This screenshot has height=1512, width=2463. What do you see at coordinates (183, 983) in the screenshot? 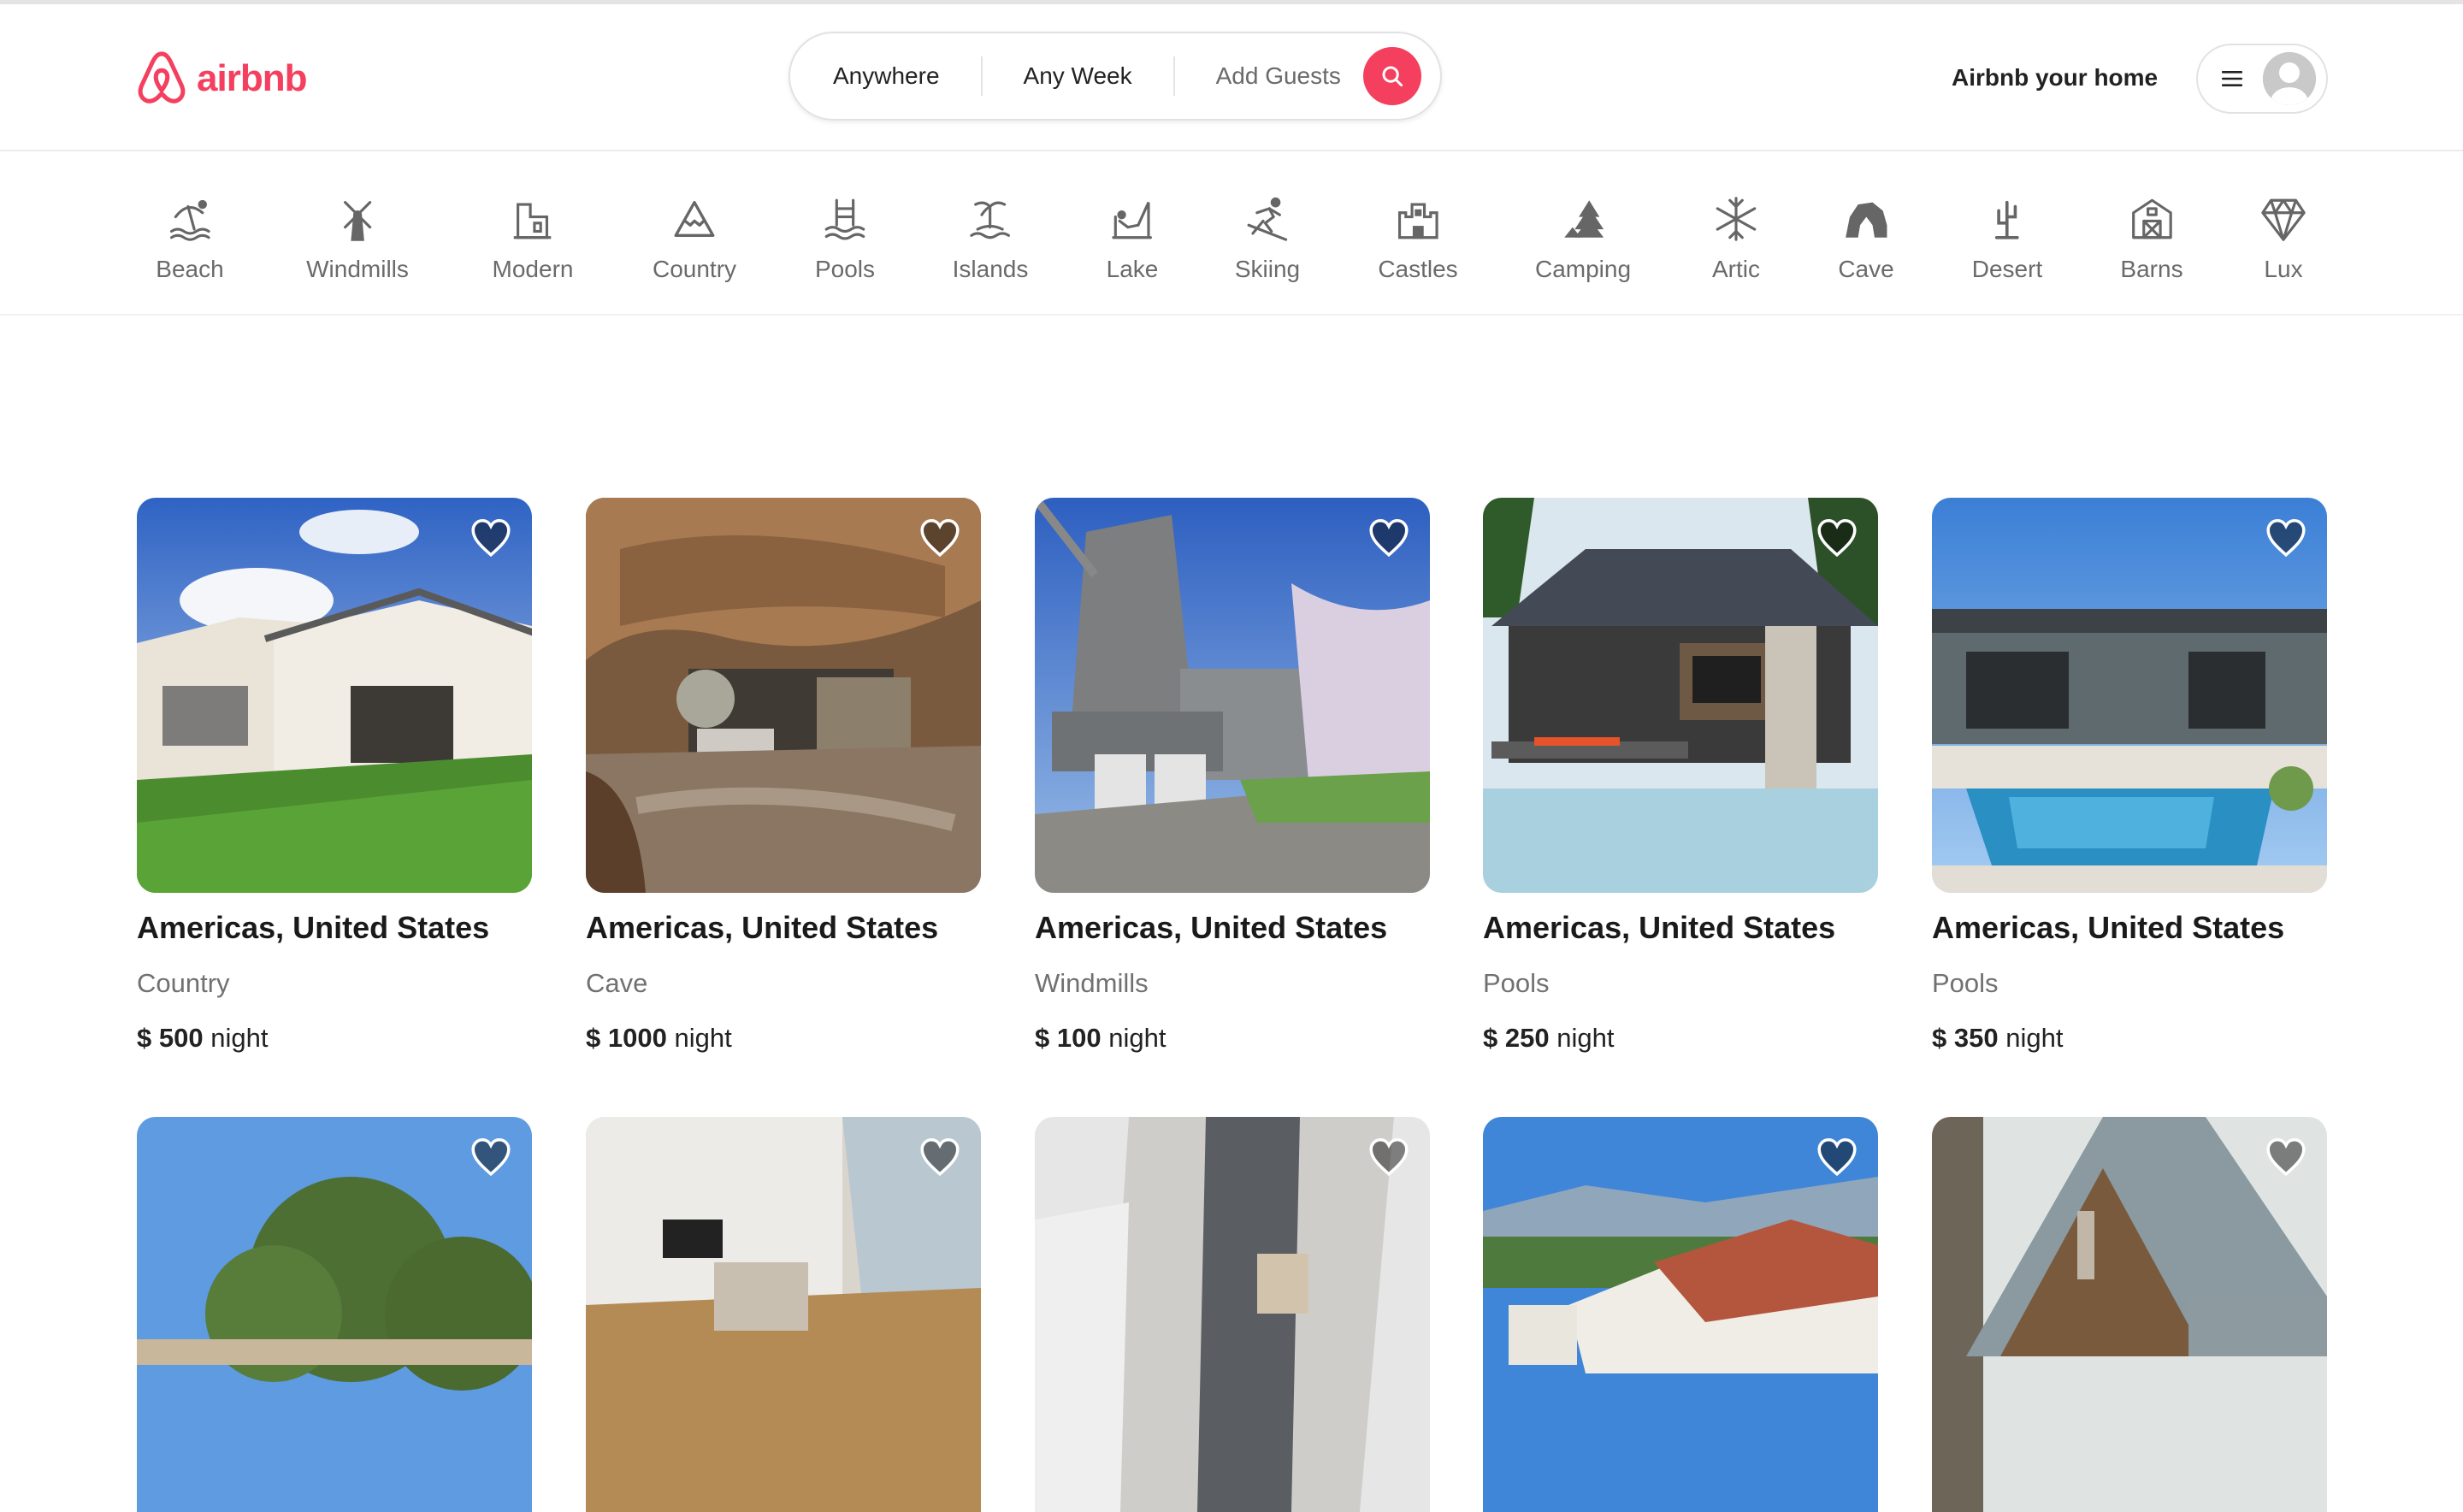
I see `listing-category: Country` at bounding box center [183, 983].